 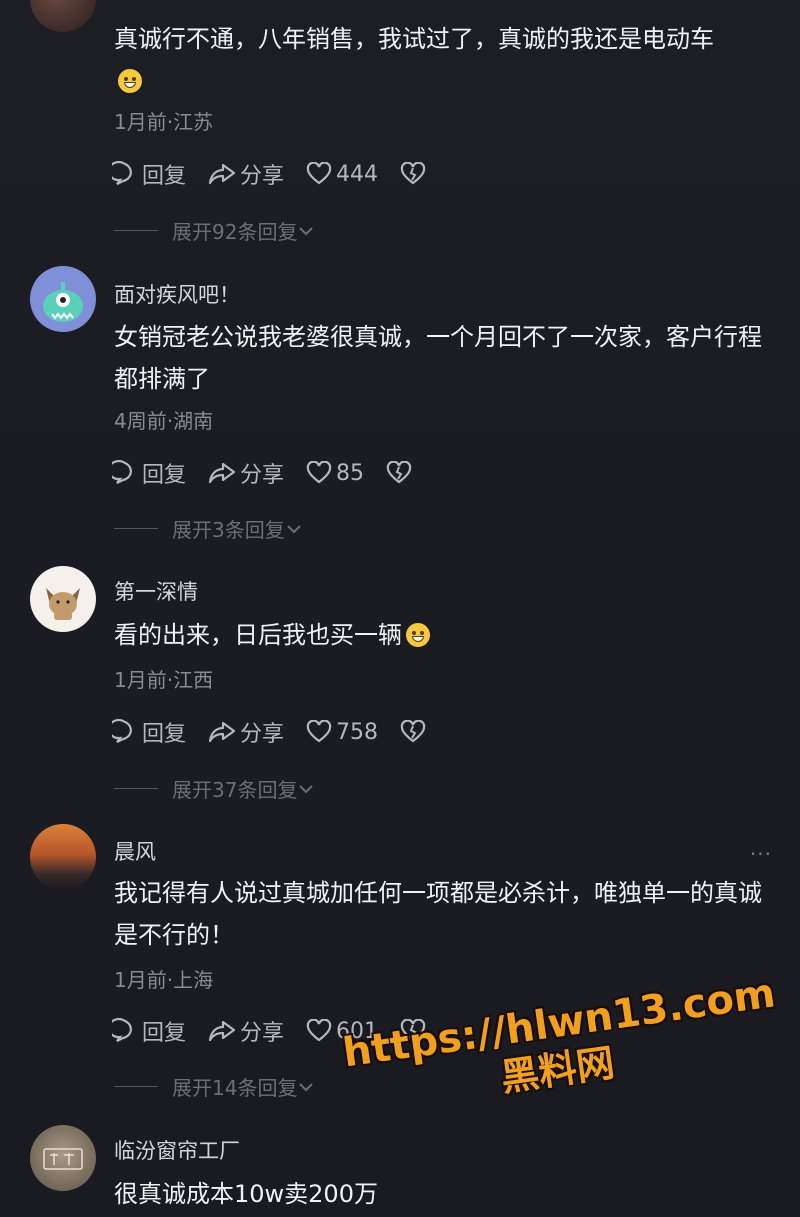 What do you see at coordinates (246, 1194) in the screenshot?
I see `comment-text: 很真诚成本10w卖200万` at bounding box center [246, 1194].